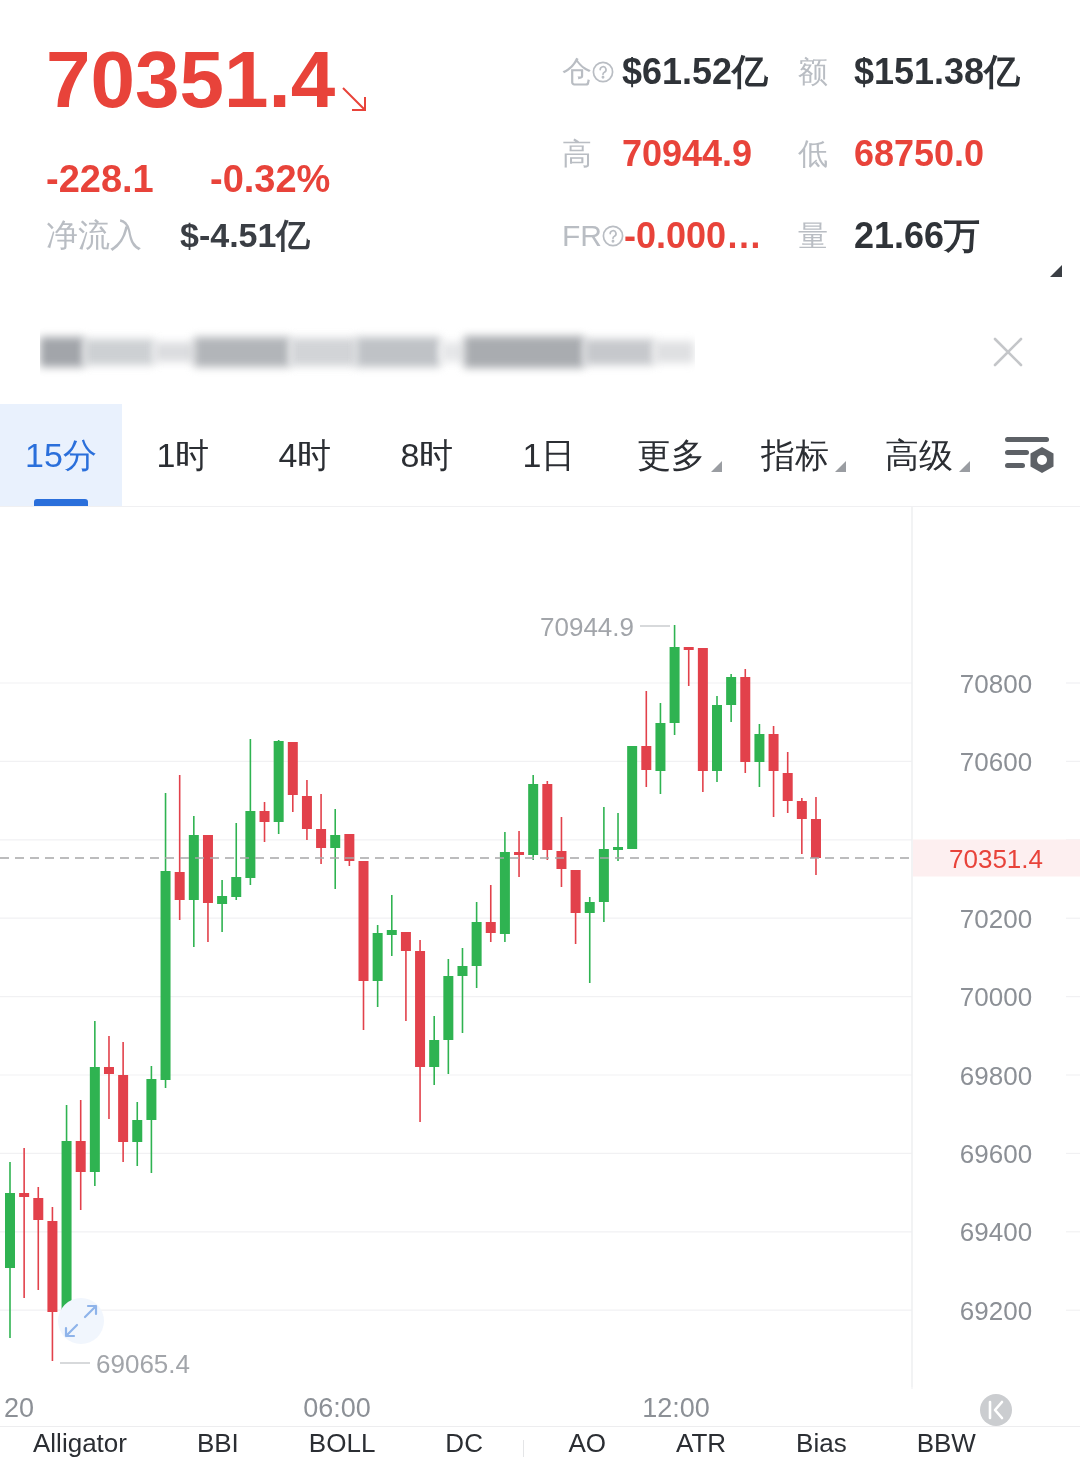 The height and width of the screenshot is (1457, 1080). What do you see at coordinates (946, 1443) in the screenshot?
I see `indicator-tab: BBW` at bounding box center [946, 1443].